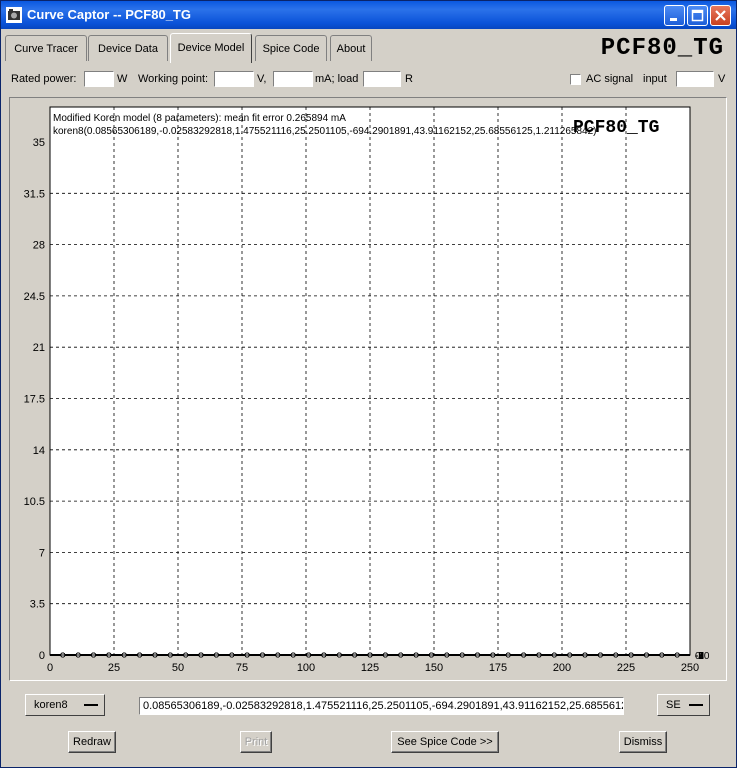 The image size is (737, 768). What do you see at coordinates (39, 143) in the screenshot?
I see `y-tick-label: 35` at bounding box center [39, 143].